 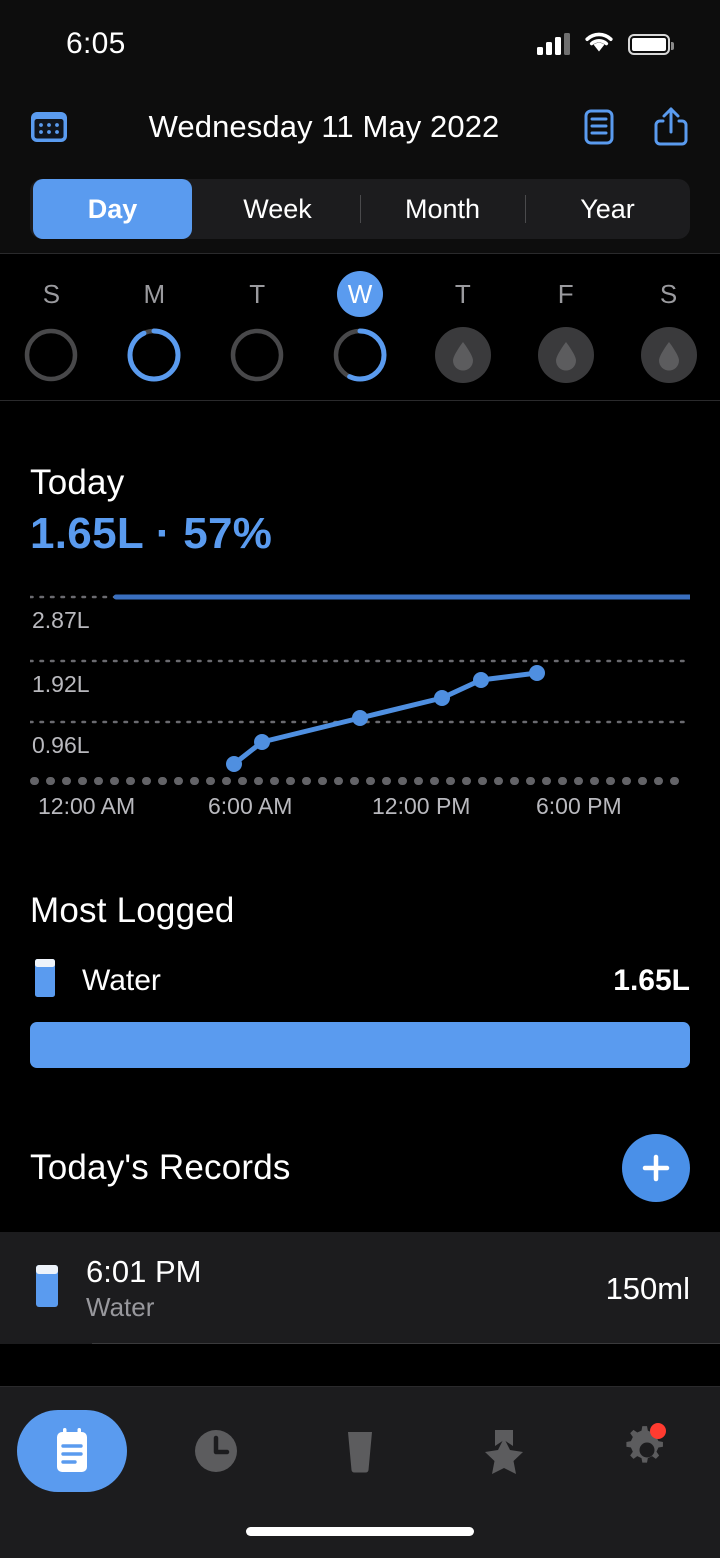 I want to click on share-icon, so click(x=671, y=127).